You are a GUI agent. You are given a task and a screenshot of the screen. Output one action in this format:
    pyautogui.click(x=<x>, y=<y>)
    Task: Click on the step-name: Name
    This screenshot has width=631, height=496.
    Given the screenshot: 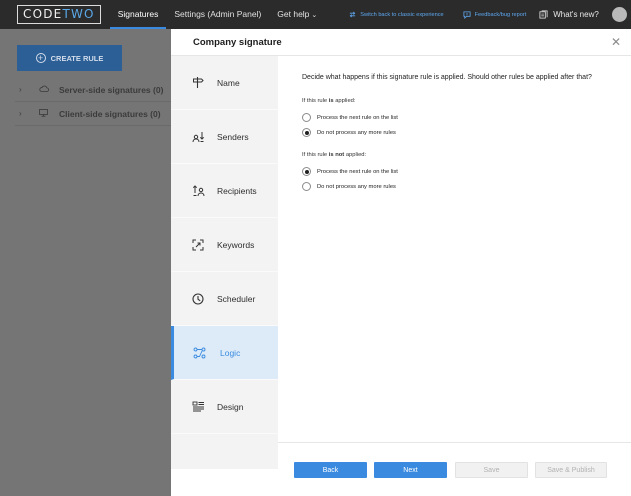 What is the action you would take?
    pyautogui.click(x=224, y=83)
    